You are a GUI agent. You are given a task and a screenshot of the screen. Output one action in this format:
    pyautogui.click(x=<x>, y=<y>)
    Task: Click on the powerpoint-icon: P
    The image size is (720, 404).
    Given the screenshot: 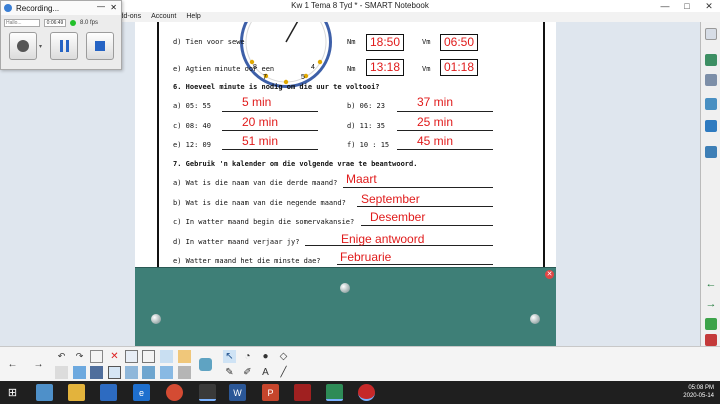 What is the action you would take?
    pyautogui.click(x=270, y=392)
    